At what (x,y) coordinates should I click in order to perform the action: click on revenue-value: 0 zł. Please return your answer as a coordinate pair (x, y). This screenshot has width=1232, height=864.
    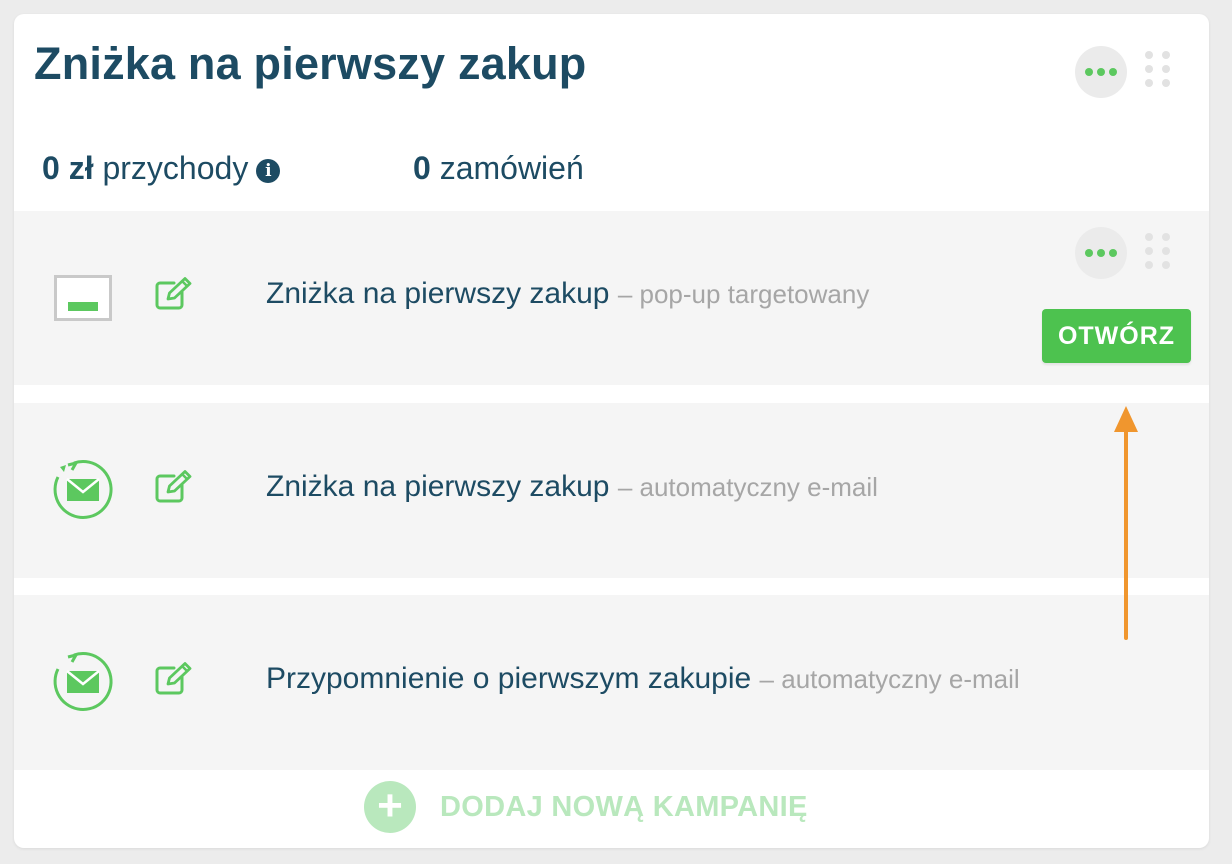
    Looking at the image, I should click on (68, 168).